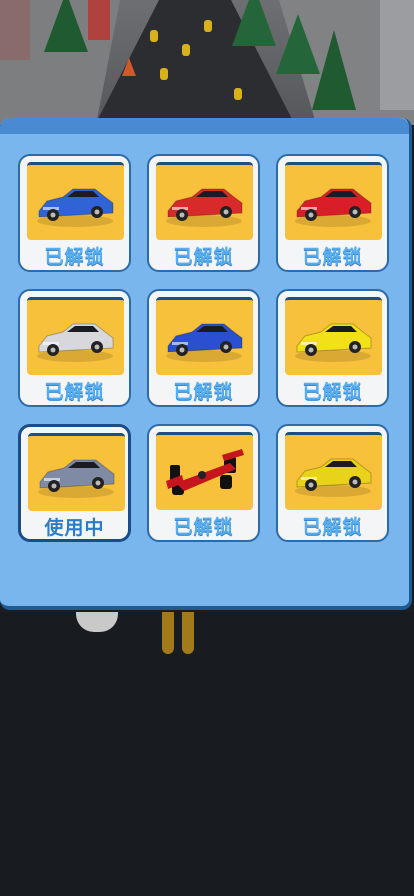 Image resolution: width=414 pixels, height=896 pixels. I want to click on car-card-red-sports-car: 已解锁, so click(332, 213).